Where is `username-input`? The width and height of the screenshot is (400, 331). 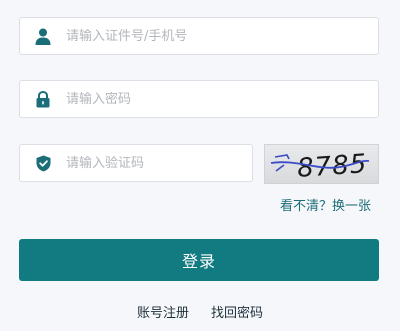
username-input is located at coordinates (222, 36).